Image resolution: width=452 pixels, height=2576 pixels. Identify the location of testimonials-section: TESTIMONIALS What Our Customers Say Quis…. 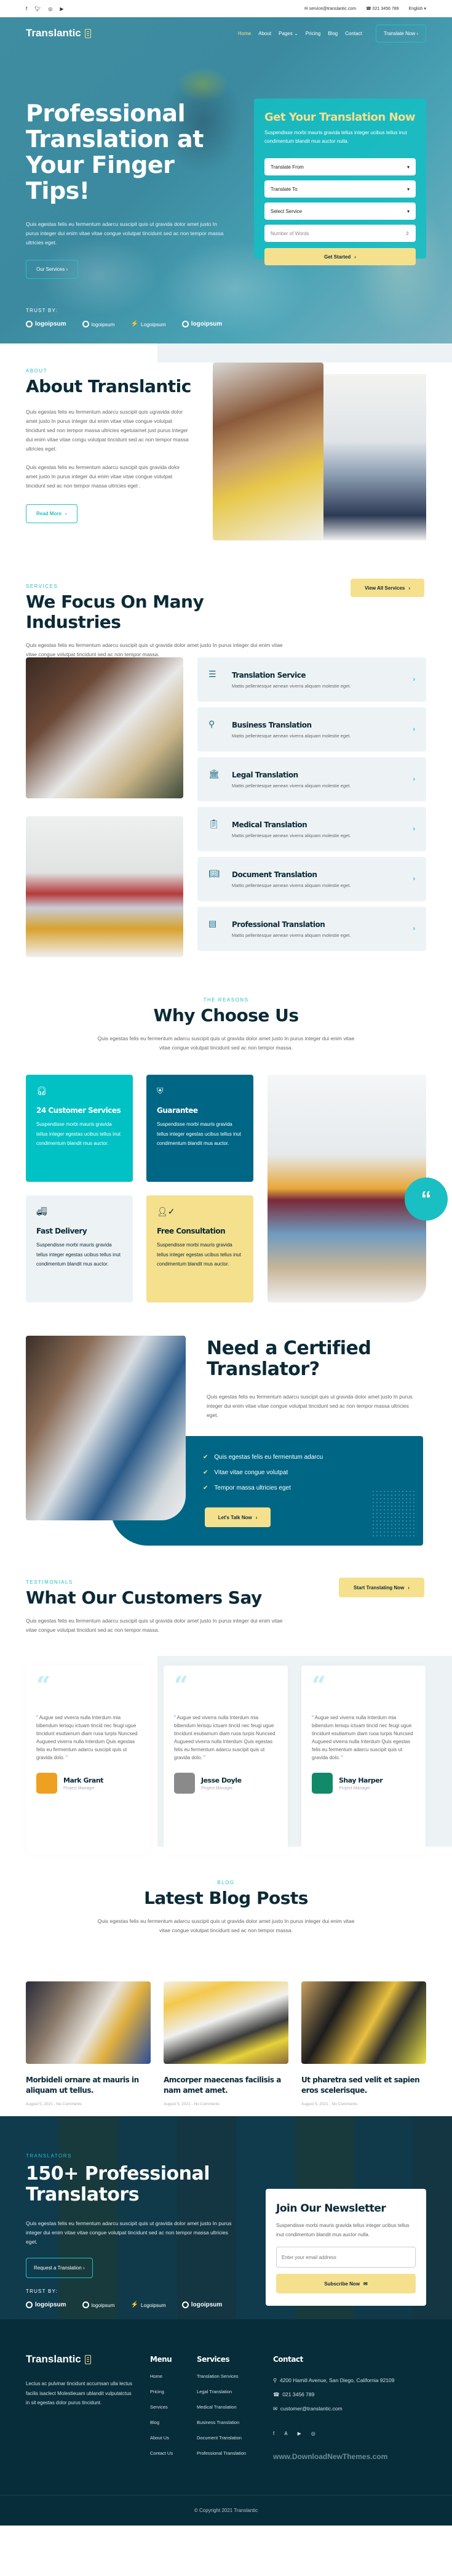
(226, 1711).